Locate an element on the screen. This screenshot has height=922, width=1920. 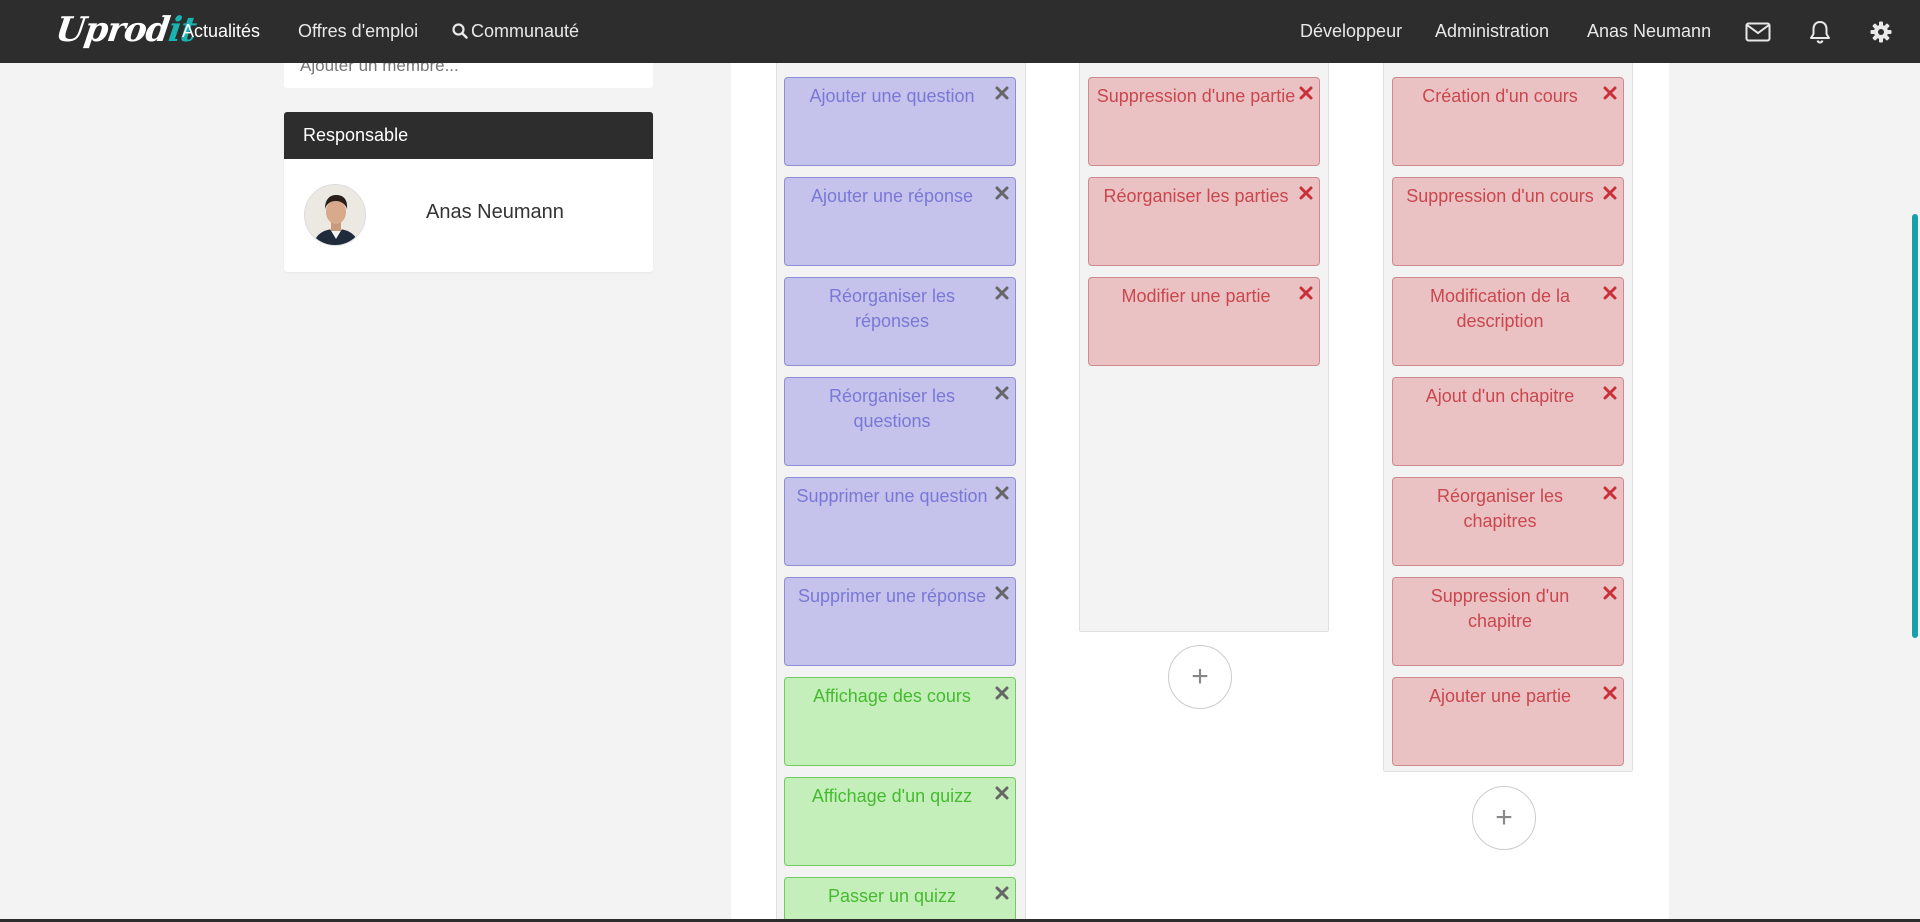
responsable-name: Anas Neumann is located at coordinates (495, 212).